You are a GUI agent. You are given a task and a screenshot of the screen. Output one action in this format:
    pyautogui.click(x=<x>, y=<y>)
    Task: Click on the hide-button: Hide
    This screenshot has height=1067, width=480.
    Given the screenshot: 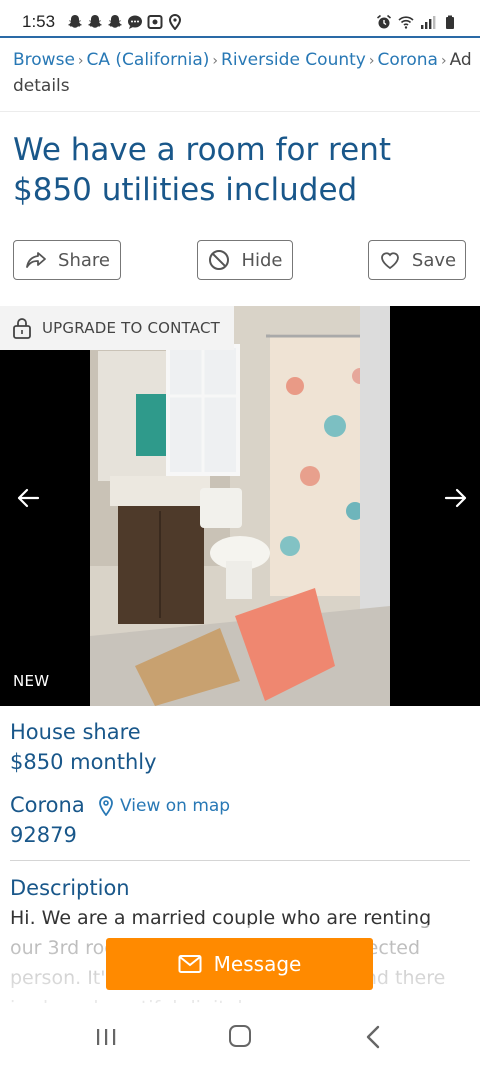 What is the action you would take?
    pyautogui.click(x=245, y=260)
    